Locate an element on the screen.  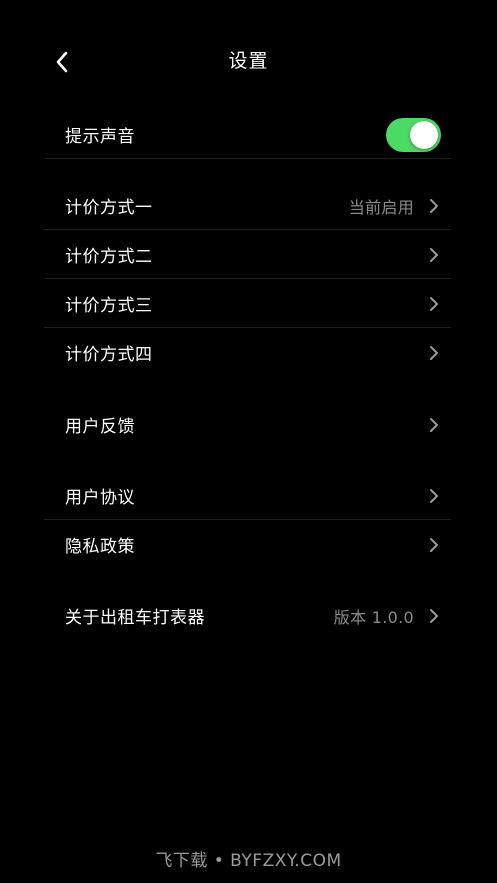
about-group: 关于出租车打表器 版本 1.0.0 is located at coordinates (247, 615).